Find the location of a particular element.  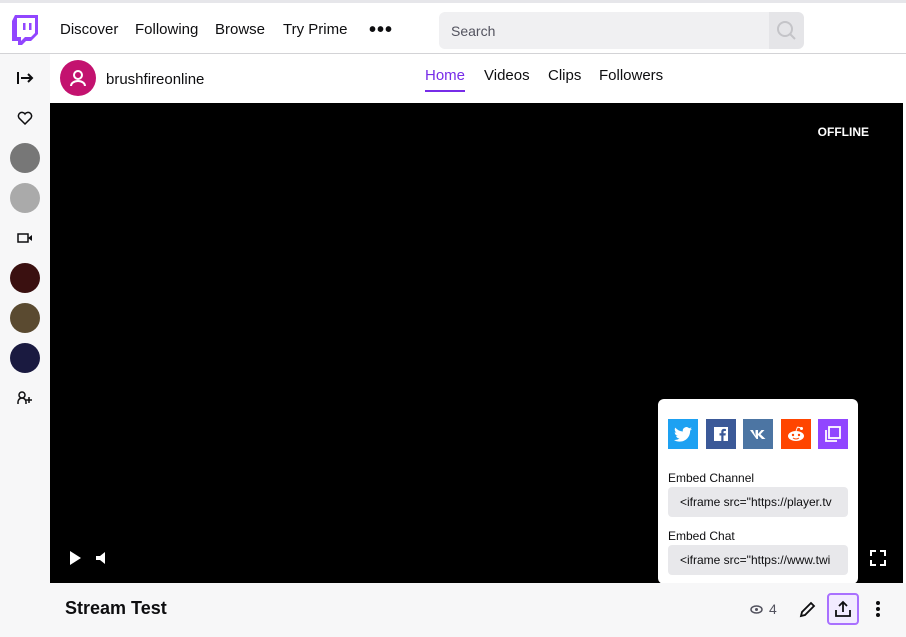

facebook-share-icon is located at coordinates (721, 434).